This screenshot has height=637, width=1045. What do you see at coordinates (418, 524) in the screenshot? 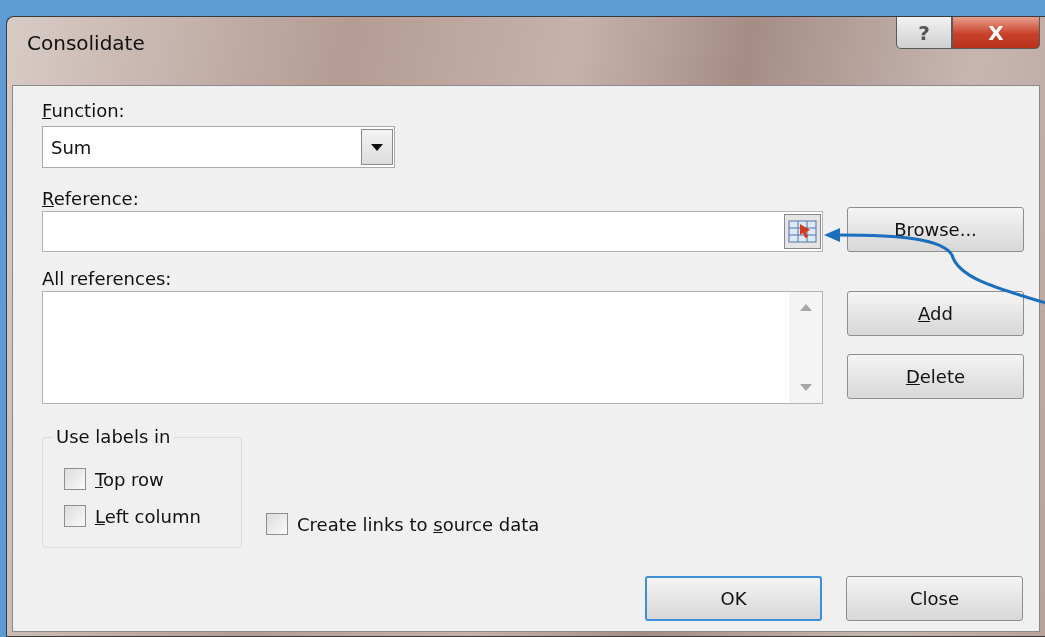
I see `checkbox-label: Create links to source data` at bounding box center [418, 524].